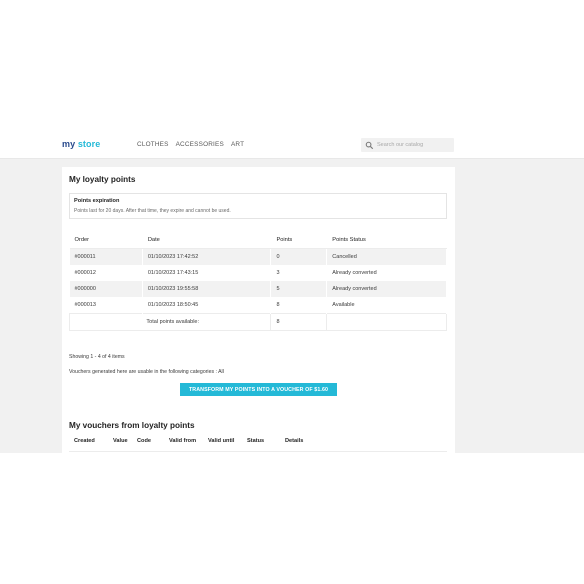 This screenshot has width=584, height=584. I want to click on total-value: 8, so click(299, 322).